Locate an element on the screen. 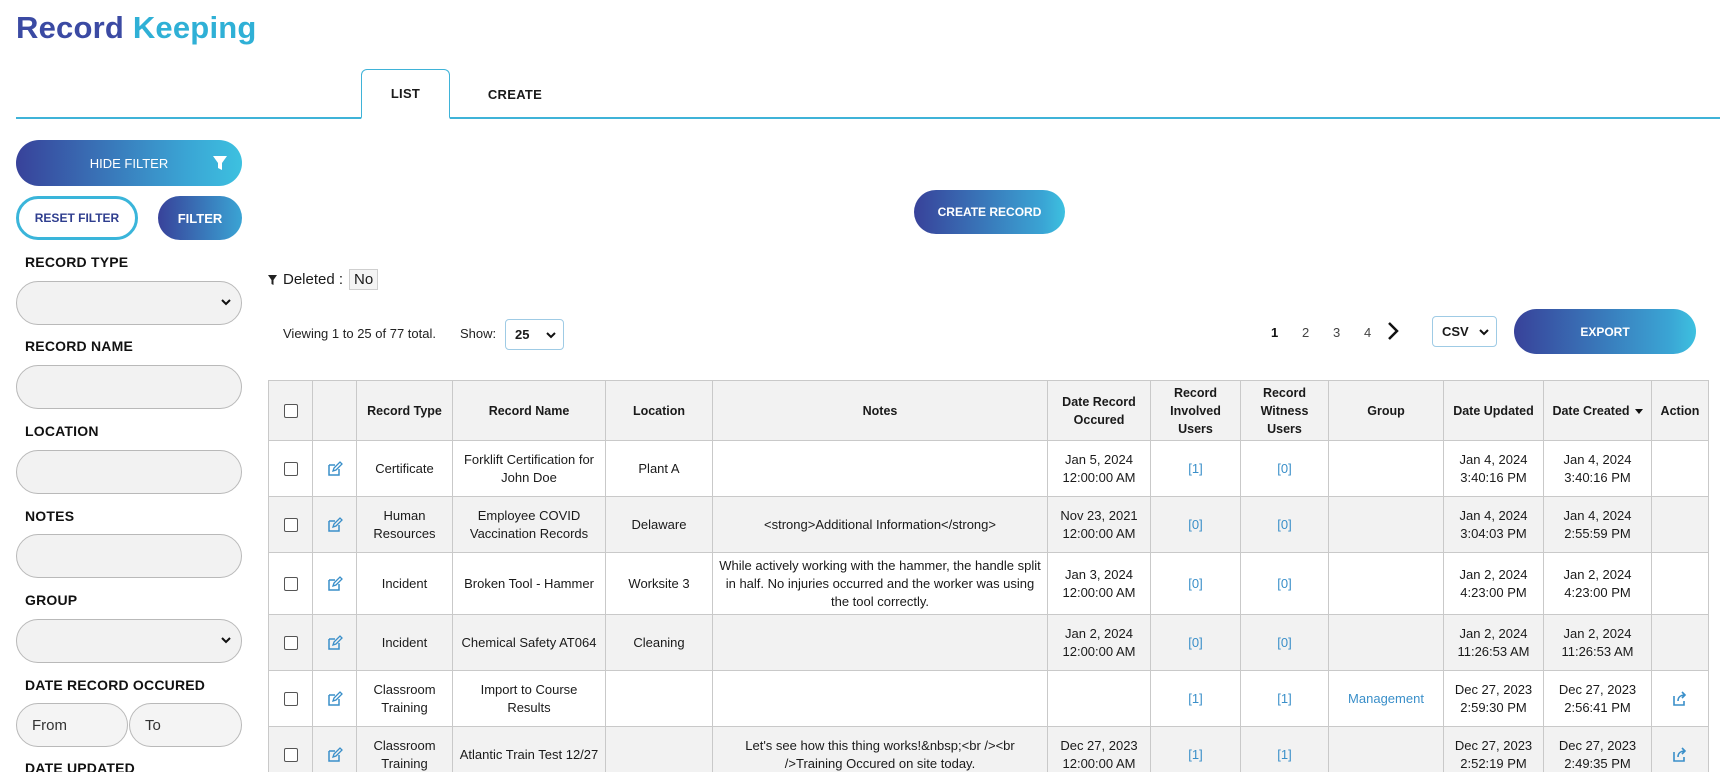 The image size is (1720, 772). location-input is located at coordinates (129, 472).